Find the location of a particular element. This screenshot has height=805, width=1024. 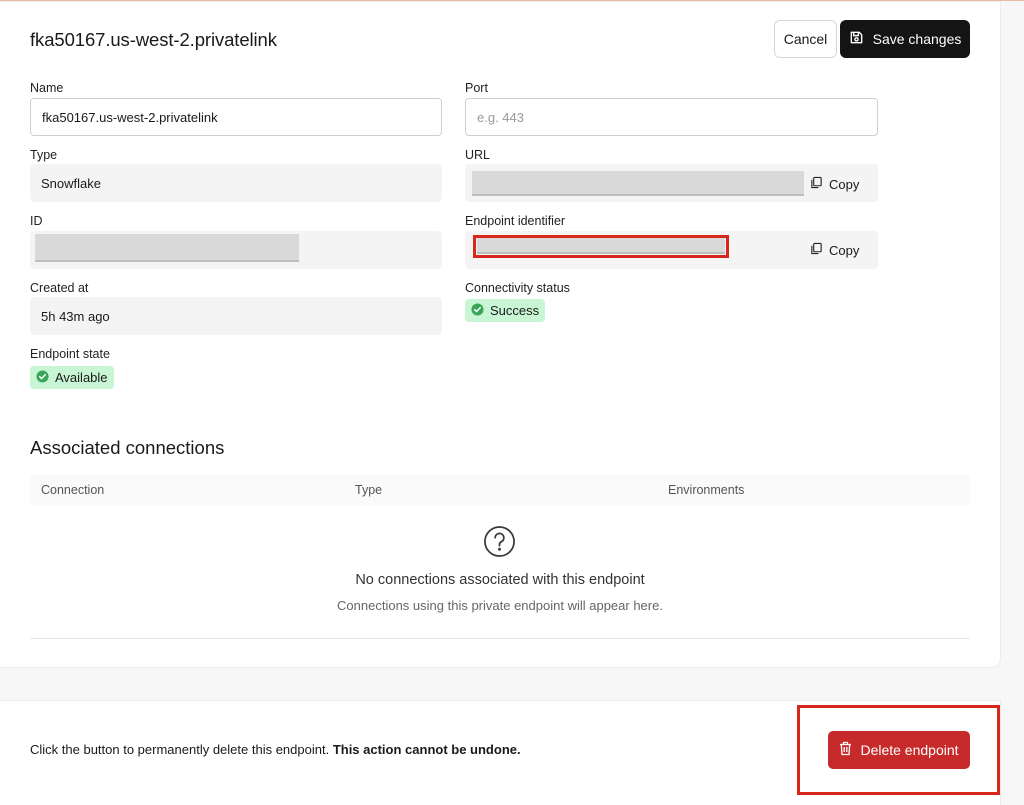

danger-zone-warning: This action cannot be undone. is located at coordinates (426, 749).